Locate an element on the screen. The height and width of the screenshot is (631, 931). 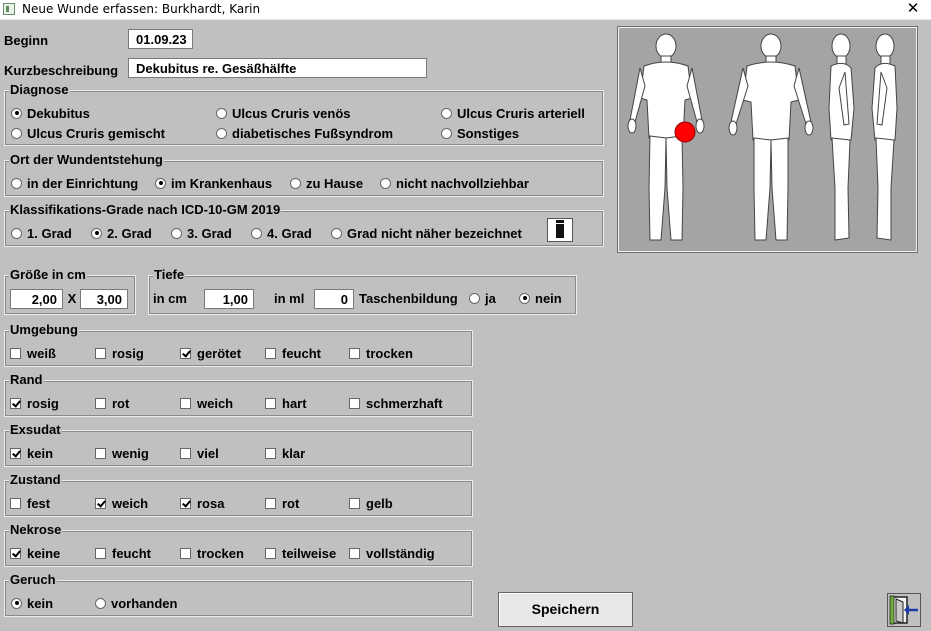
geruch-option-kein: kein is located at coordinates (32, 603).